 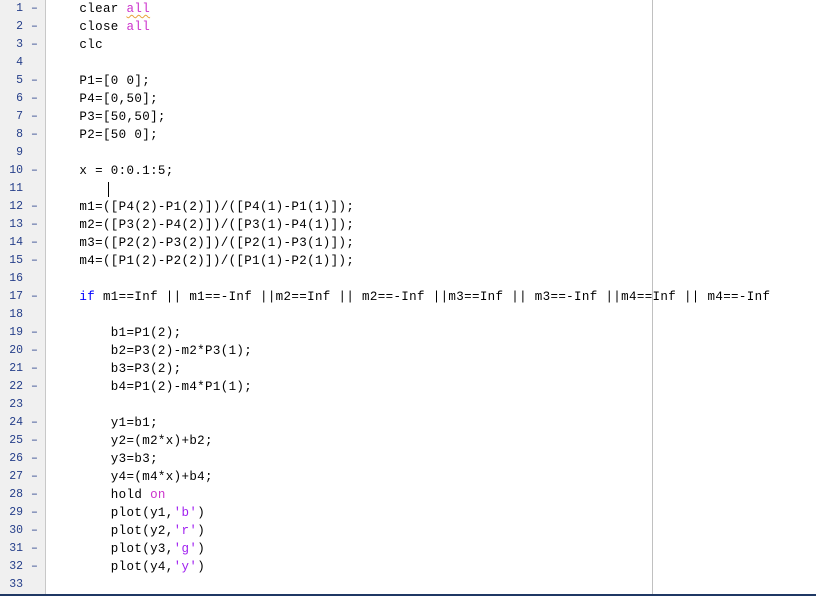 What do you see at coordinates (22, 477) in the screenshot?
I see `gutter-row: 27–` at bounding box center [22, 477].